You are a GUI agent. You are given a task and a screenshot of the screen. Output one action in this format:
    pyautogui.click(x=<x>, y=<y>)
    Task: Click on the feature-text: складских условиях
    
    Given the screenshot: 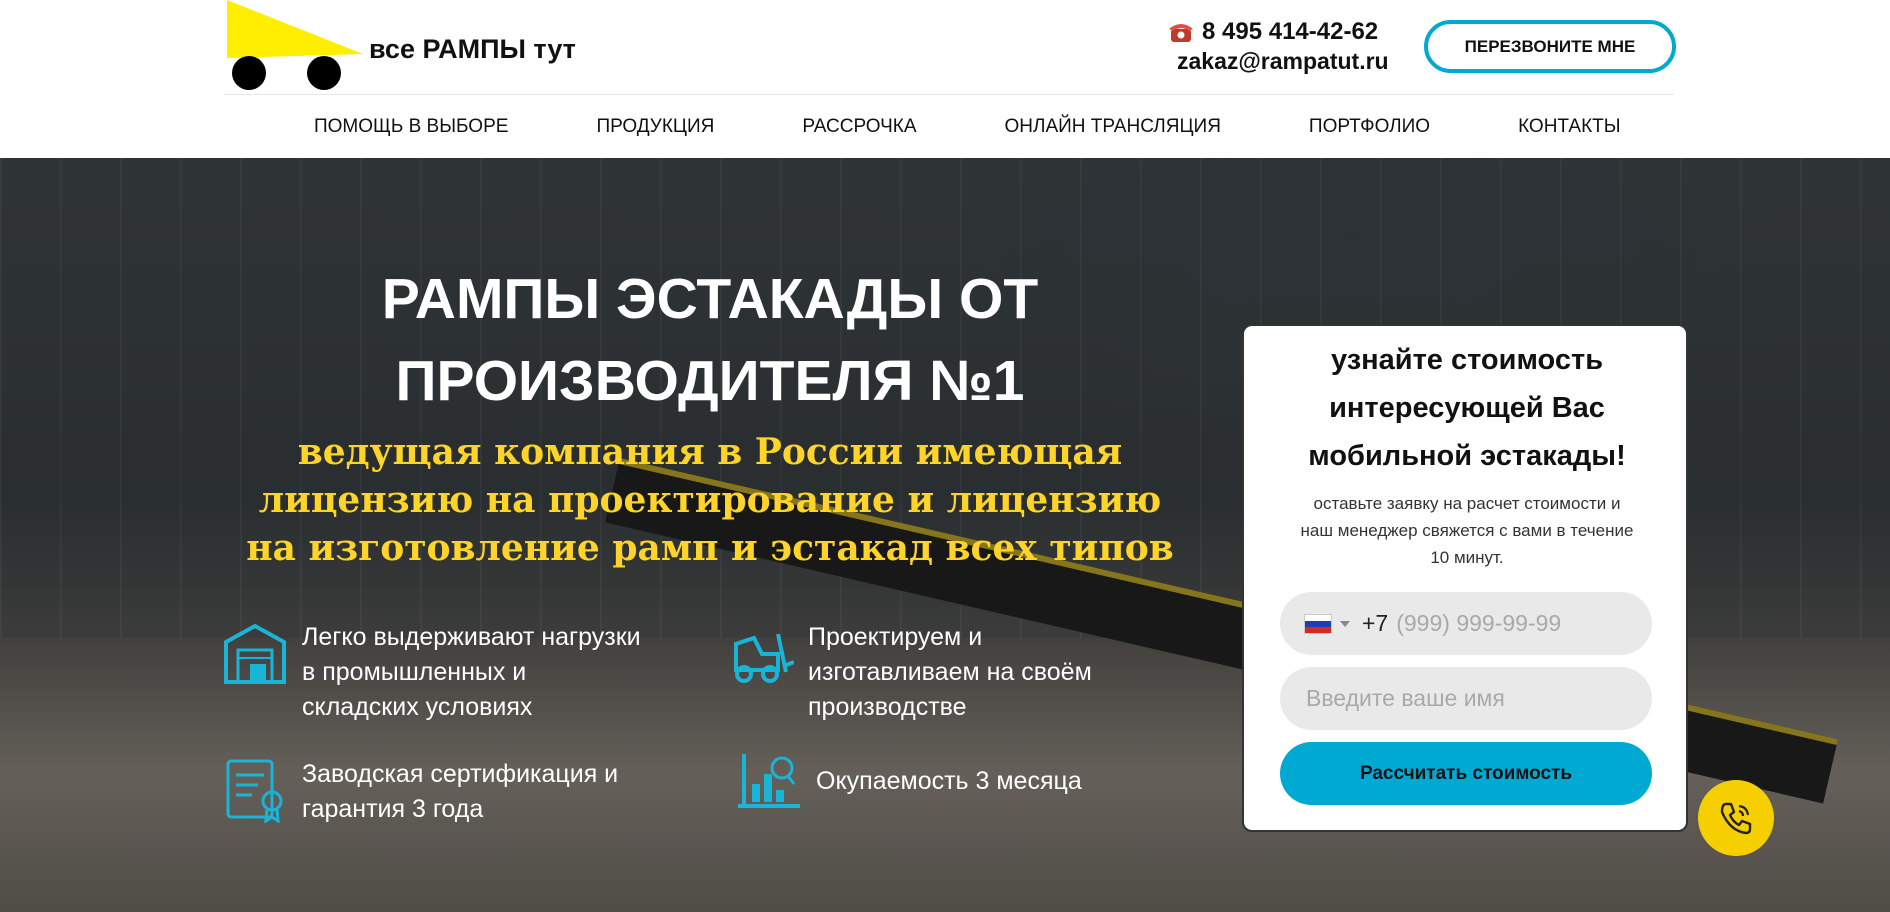 What is the action you would take?
    pyautogui.click(x=417, y=707)
    